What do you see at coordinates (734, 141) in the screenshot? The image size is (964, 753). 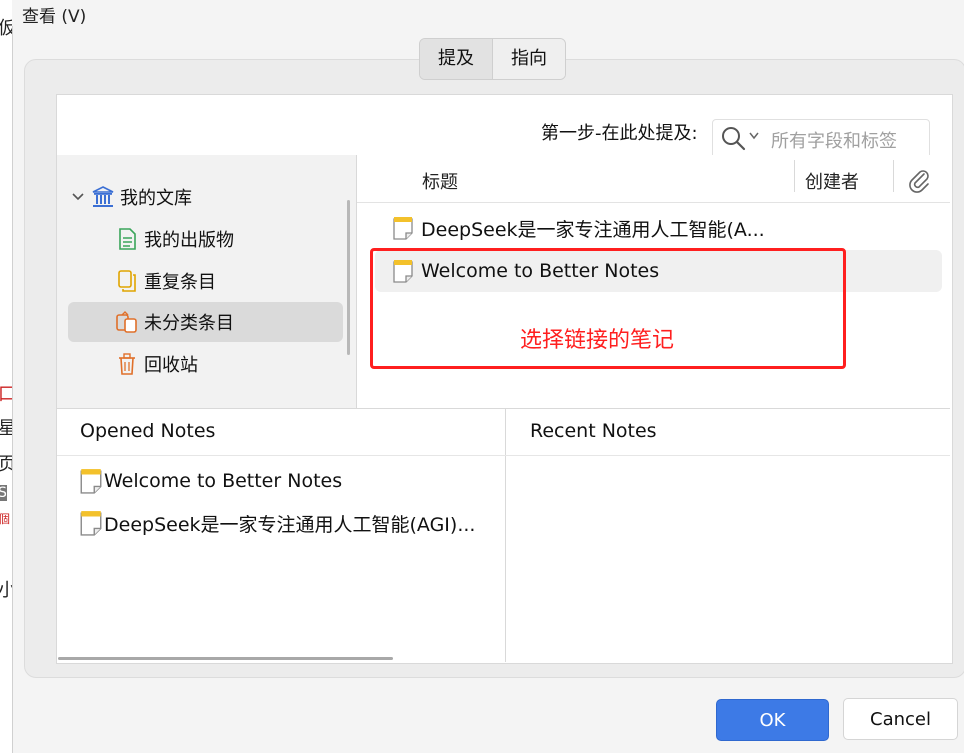 I see `search-icon` at bounding box center [734, 141].